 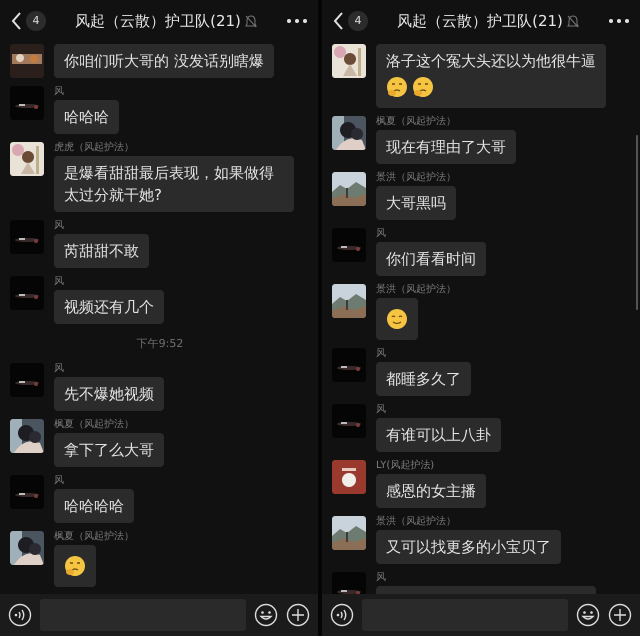 What do you see at coordinates (109, 449) in the screenshot?
I see `message-bubble: 拿下了么大哥` at bounding box center [109, 449].